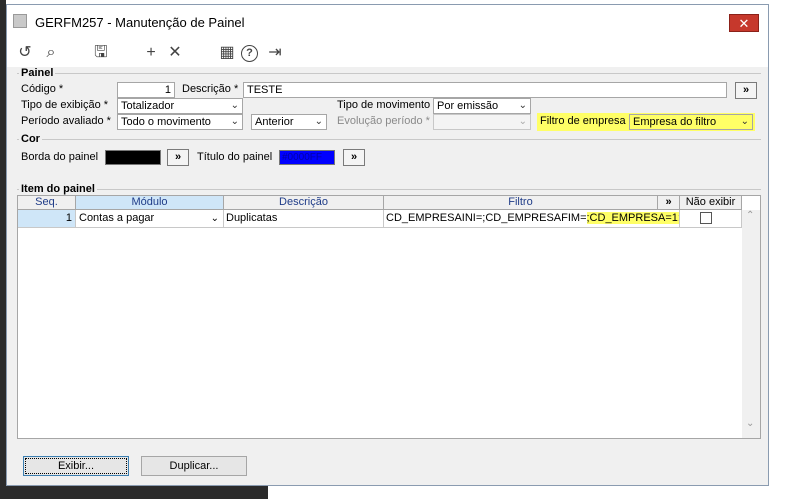  What do you see at coordinates (468, 106) in the screenshot?
I see `tipo-movimento-value: Por emissão` at bounding box center [468, 106].